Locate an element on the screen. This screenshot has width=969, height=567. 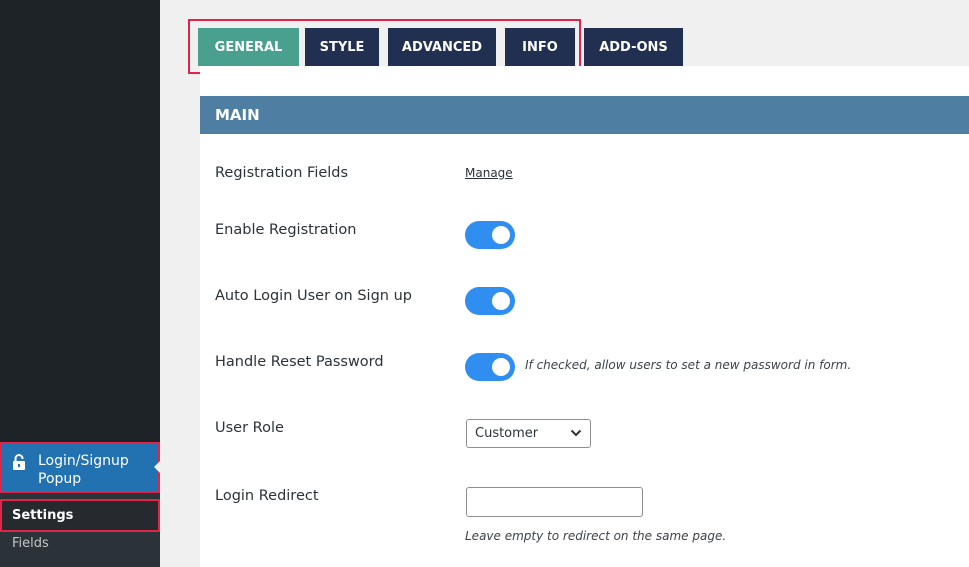
enable-registration-toggle is located at coordinates (490, 235).